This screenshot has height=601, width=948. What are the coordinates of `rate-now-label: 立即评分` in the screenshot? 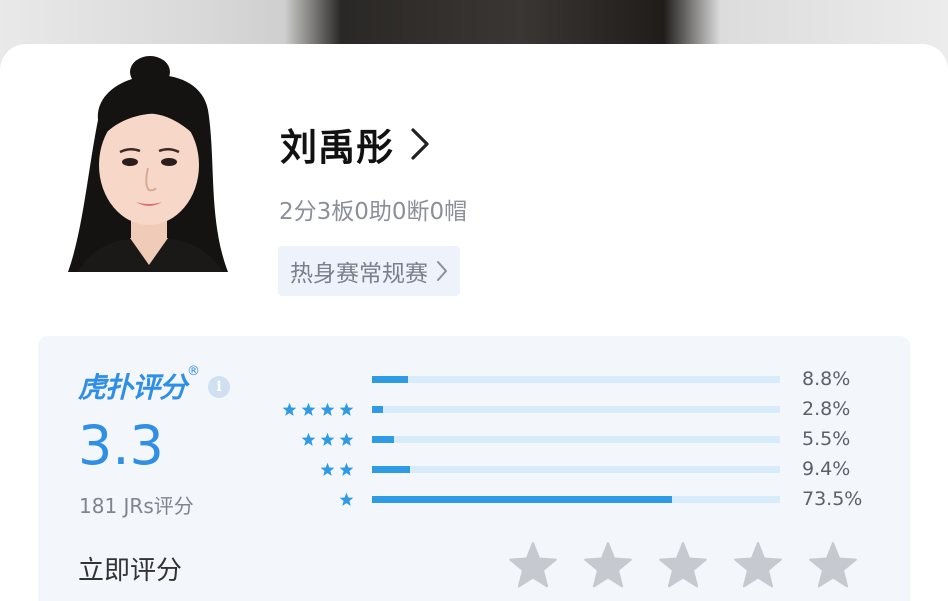 It's located at (130, 571).